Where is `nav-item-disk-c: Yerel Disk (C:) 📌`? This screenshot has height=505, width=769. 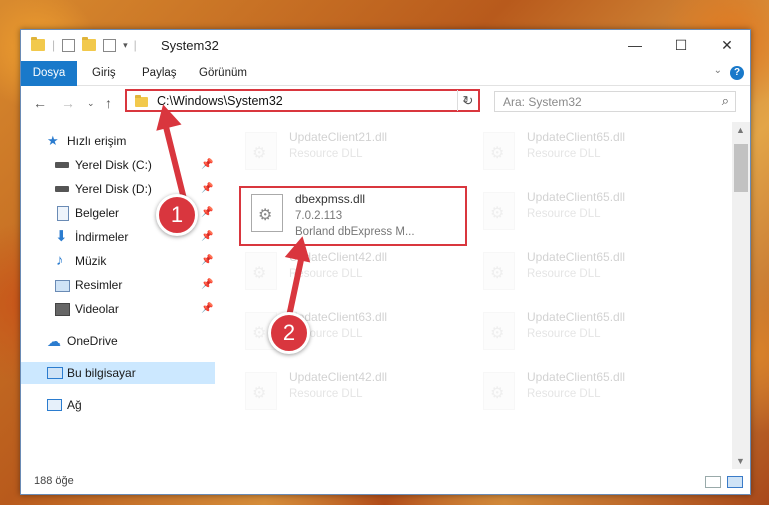
nav-item-disk-c: Yerel Disk (C:) 📌 is located at coordinates (118, 165).